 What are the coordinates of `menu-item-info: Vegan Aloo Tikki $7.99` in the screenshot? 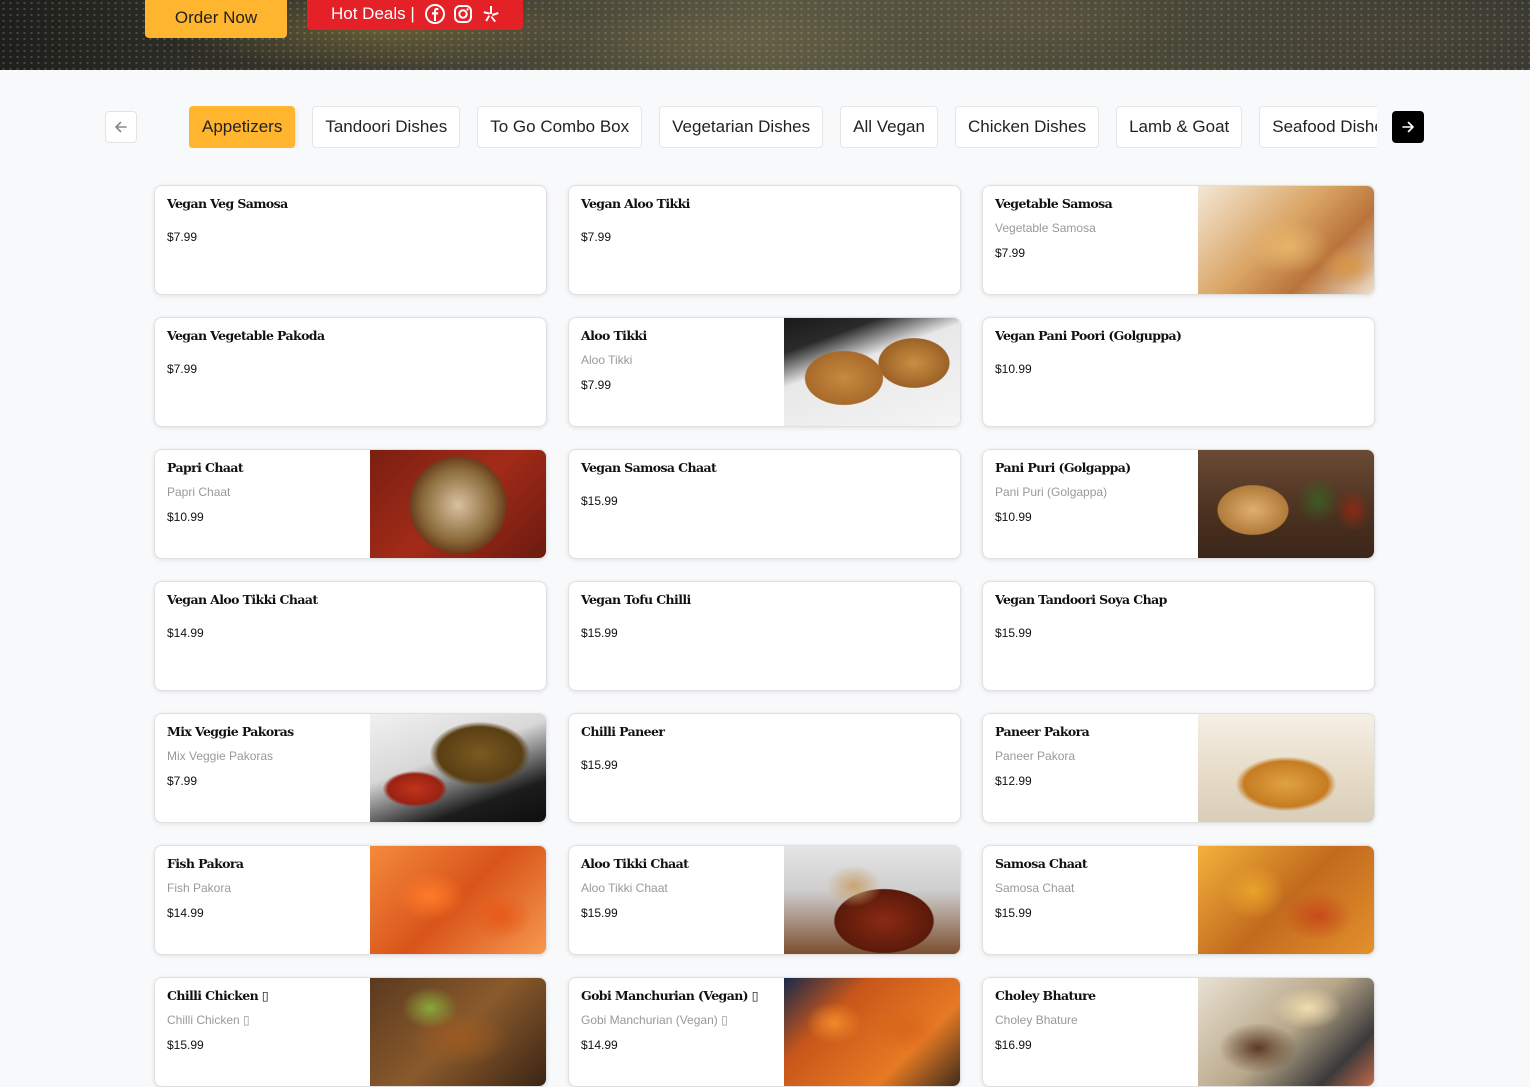 It's located at (764, 220).